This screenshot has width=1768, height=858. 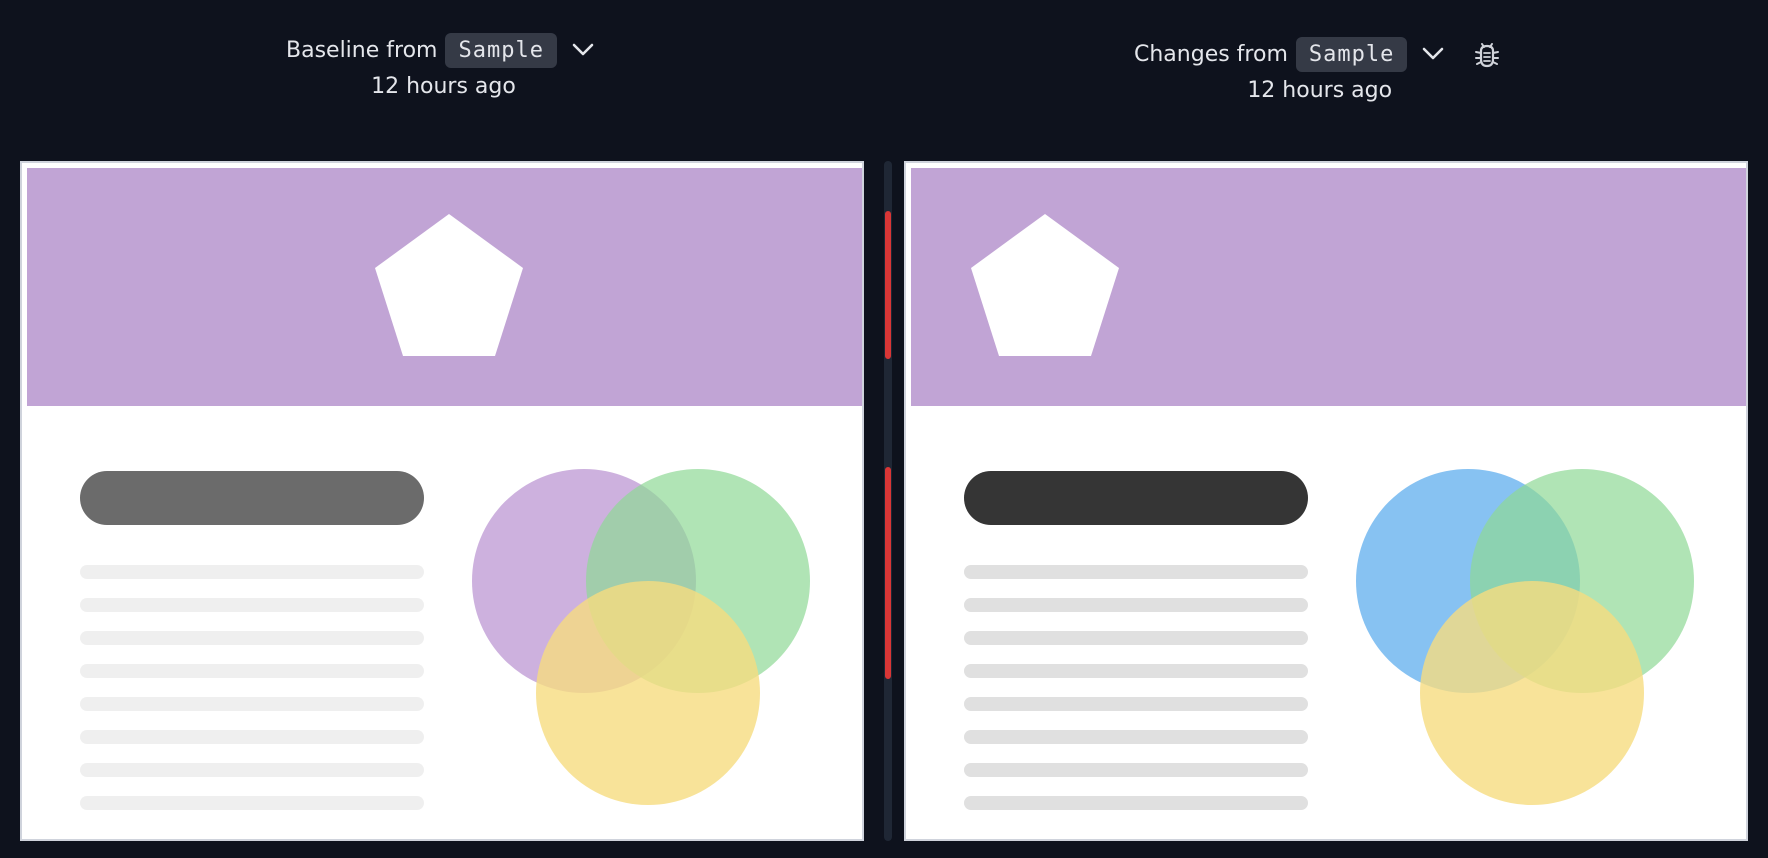 I want to click on changes-header-row: Changes from Sample, so click(x=1319, y=54).